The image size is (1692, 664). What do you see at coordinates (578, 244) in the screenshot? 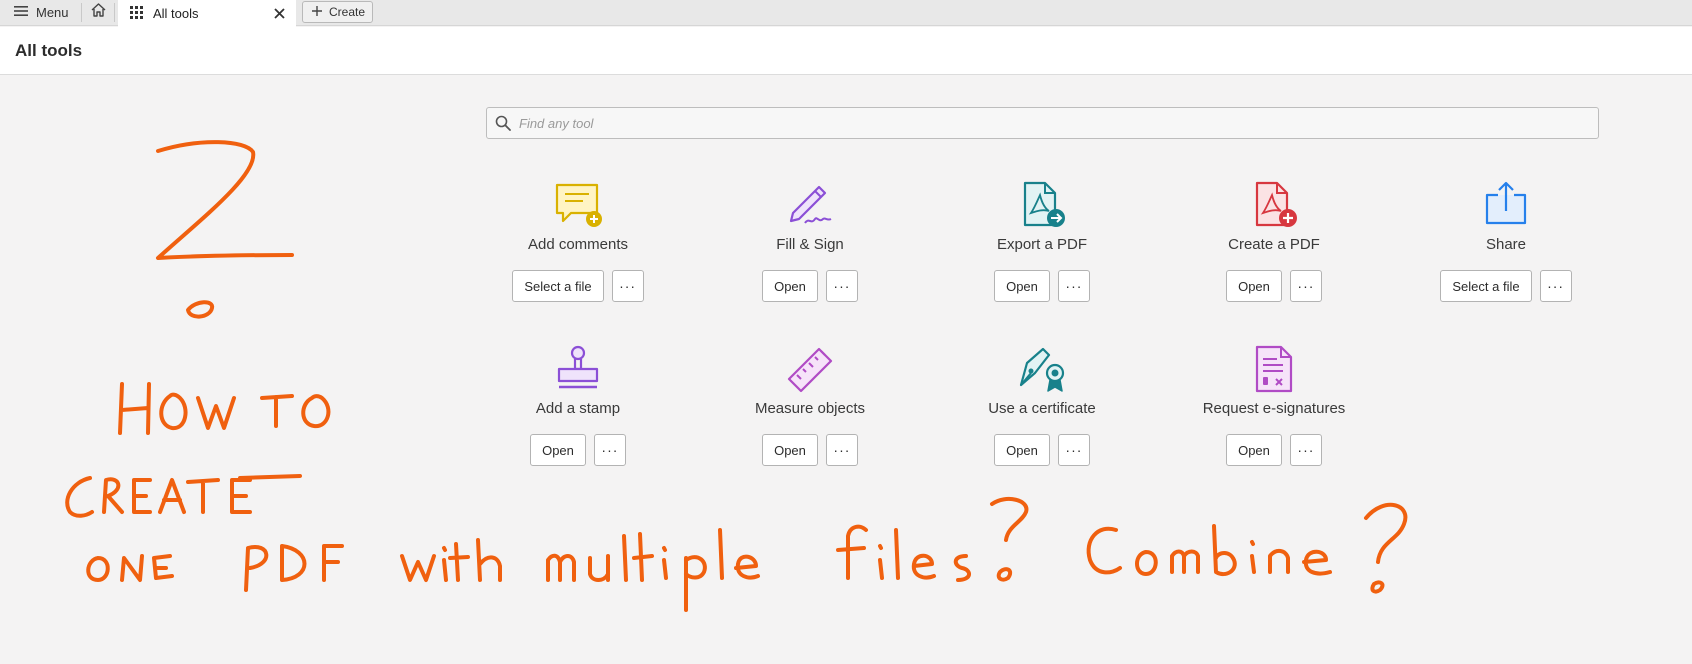
I see `tool-name: Add comments` at bounding box center [578, 244].